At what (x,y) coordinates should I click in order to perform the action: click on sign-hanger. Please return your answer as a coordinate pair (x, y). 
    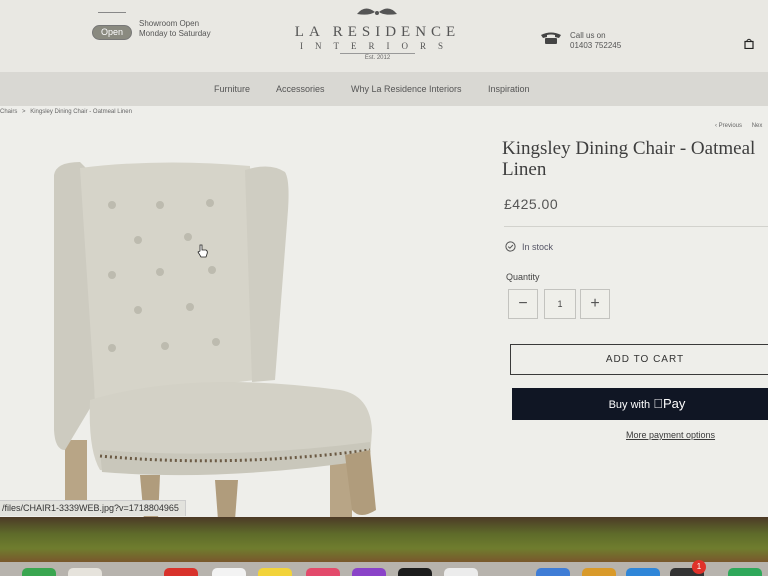
    Looking at the image, I should click on (112, 19).